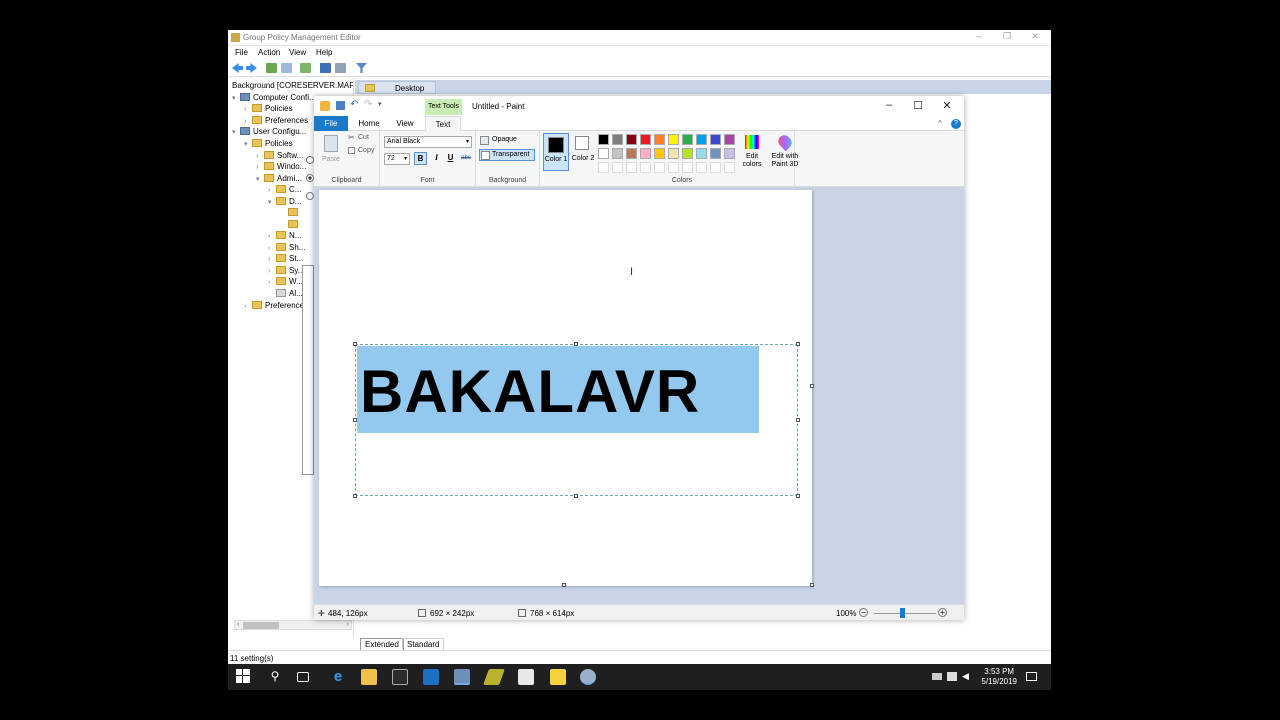  What do you see at coordinates (324, 52) in the screenshot?
I see `gpme-menu-help: Help` at bounding box center [324, 52].